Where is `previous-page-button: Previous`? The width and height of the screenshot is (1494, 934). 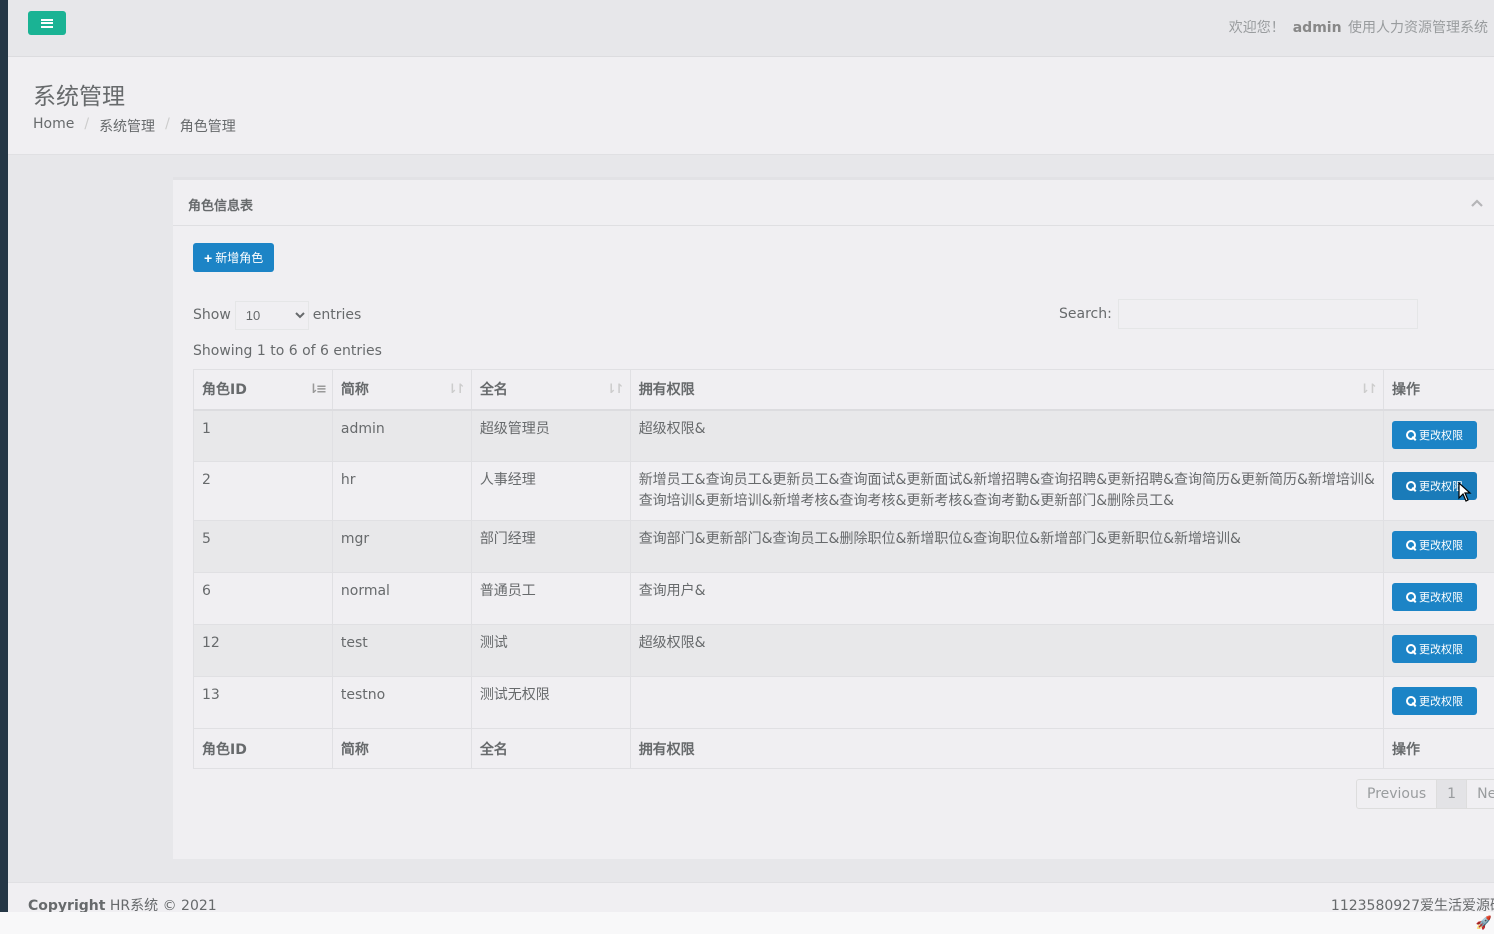 previous-page-button: Previous is located at coordinates (1397, 794).